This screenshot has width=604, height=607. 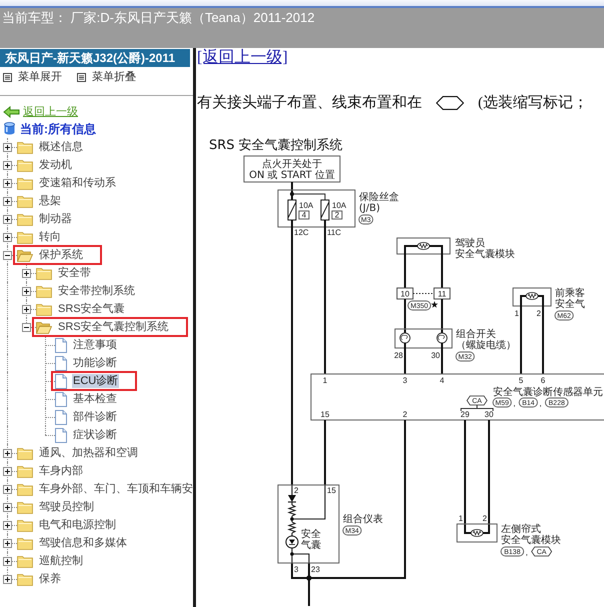 I want to click on pin-number: 2, so click(x=484, y=518).